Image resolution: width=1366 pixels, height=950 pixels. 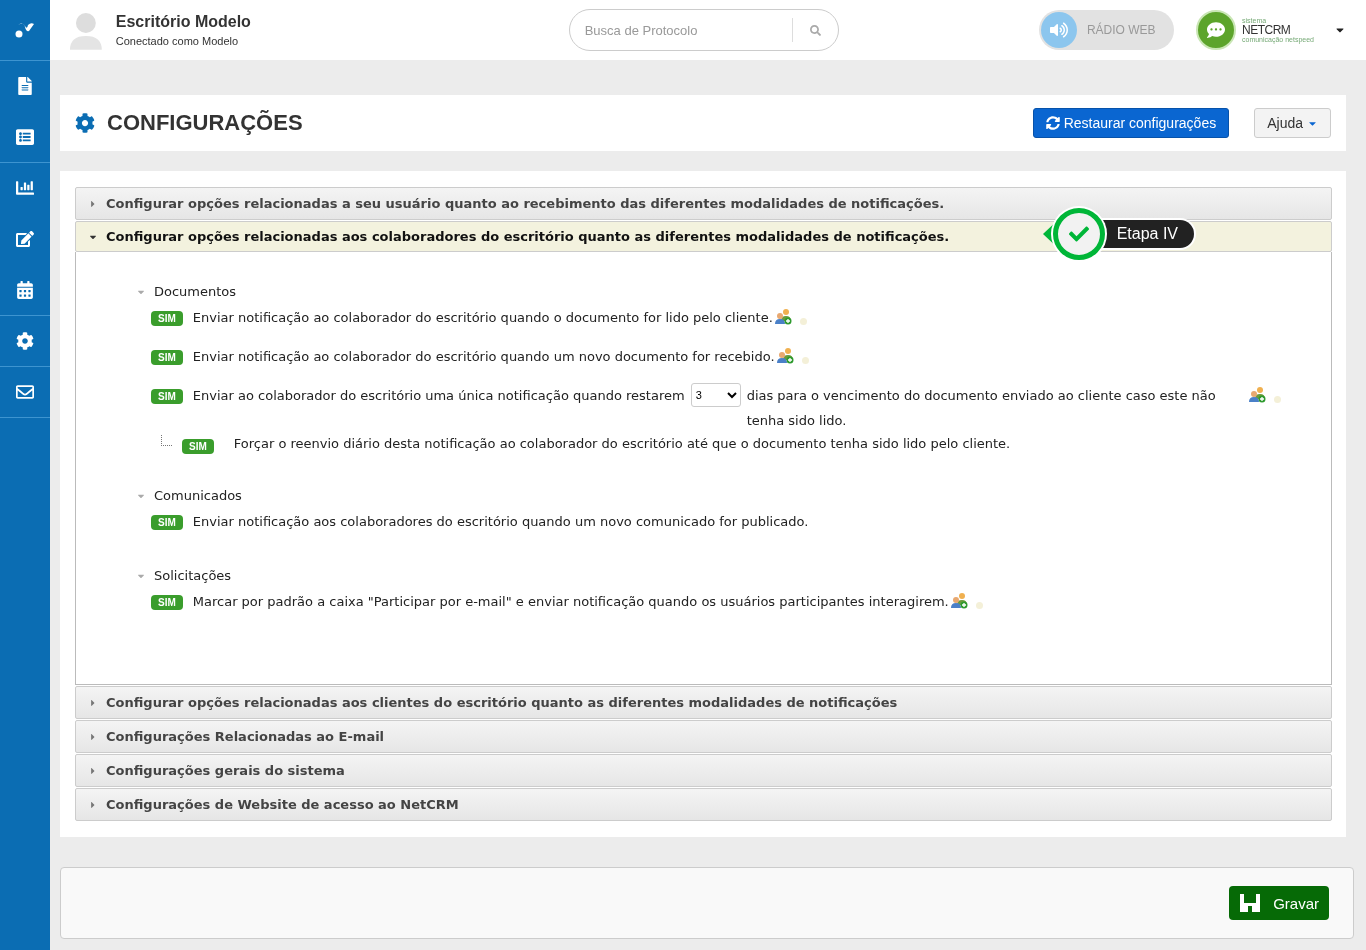 I want to click on accordion-header: Configurações gerais do sistema, so click(x=703, y=770).